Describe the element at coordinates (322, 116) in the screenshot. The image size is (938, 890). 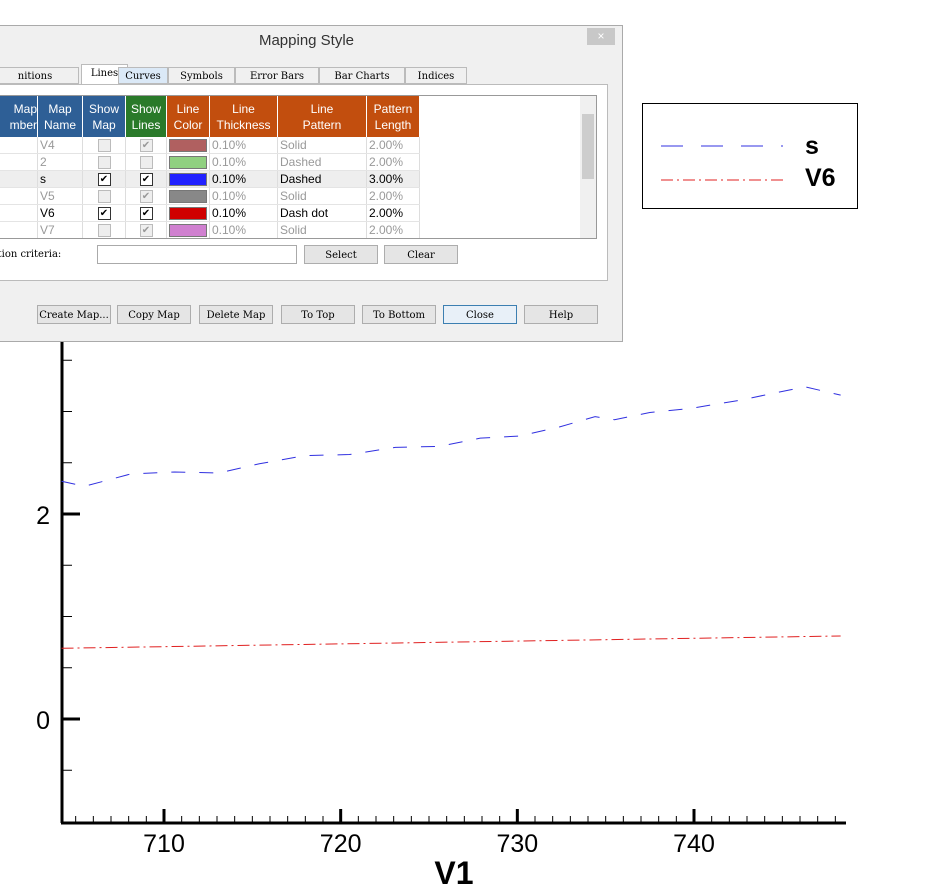
I see `column-header: Line Pattern` at that location.